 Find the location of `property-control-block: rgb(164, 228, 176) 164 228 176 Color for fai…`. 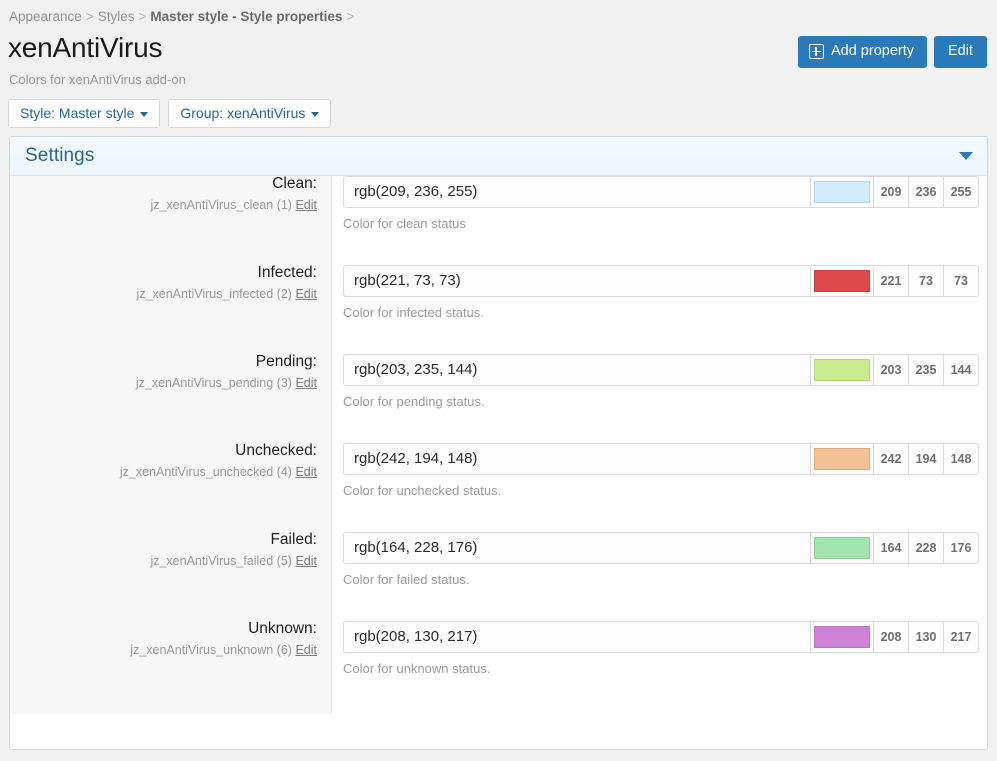

property-control-block: rgb(164, 228, 176) 164 228 176 Color for fai… is located at coordinates (661, 559).